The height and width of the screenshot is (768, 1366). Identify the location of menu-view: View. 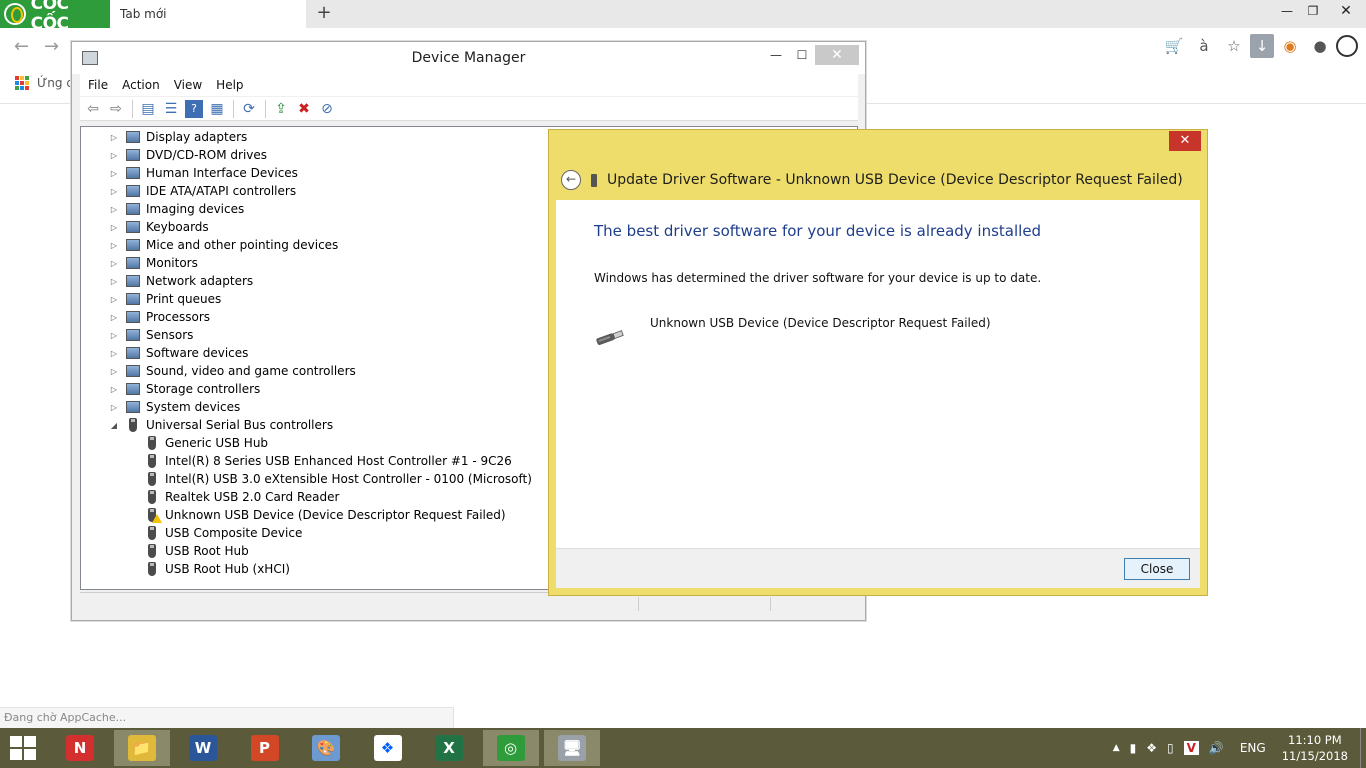
(188, 85).